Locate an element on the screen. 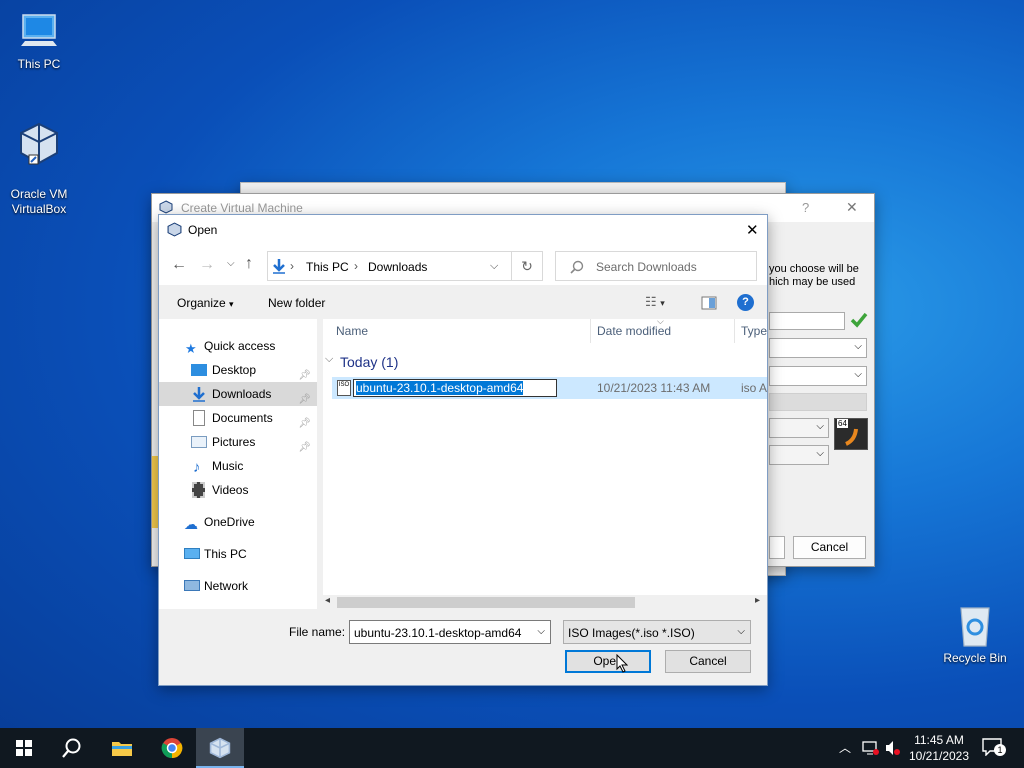 The image size is (1024, 768). nav-music: ♪ Music is located at coordinates (238, 466).